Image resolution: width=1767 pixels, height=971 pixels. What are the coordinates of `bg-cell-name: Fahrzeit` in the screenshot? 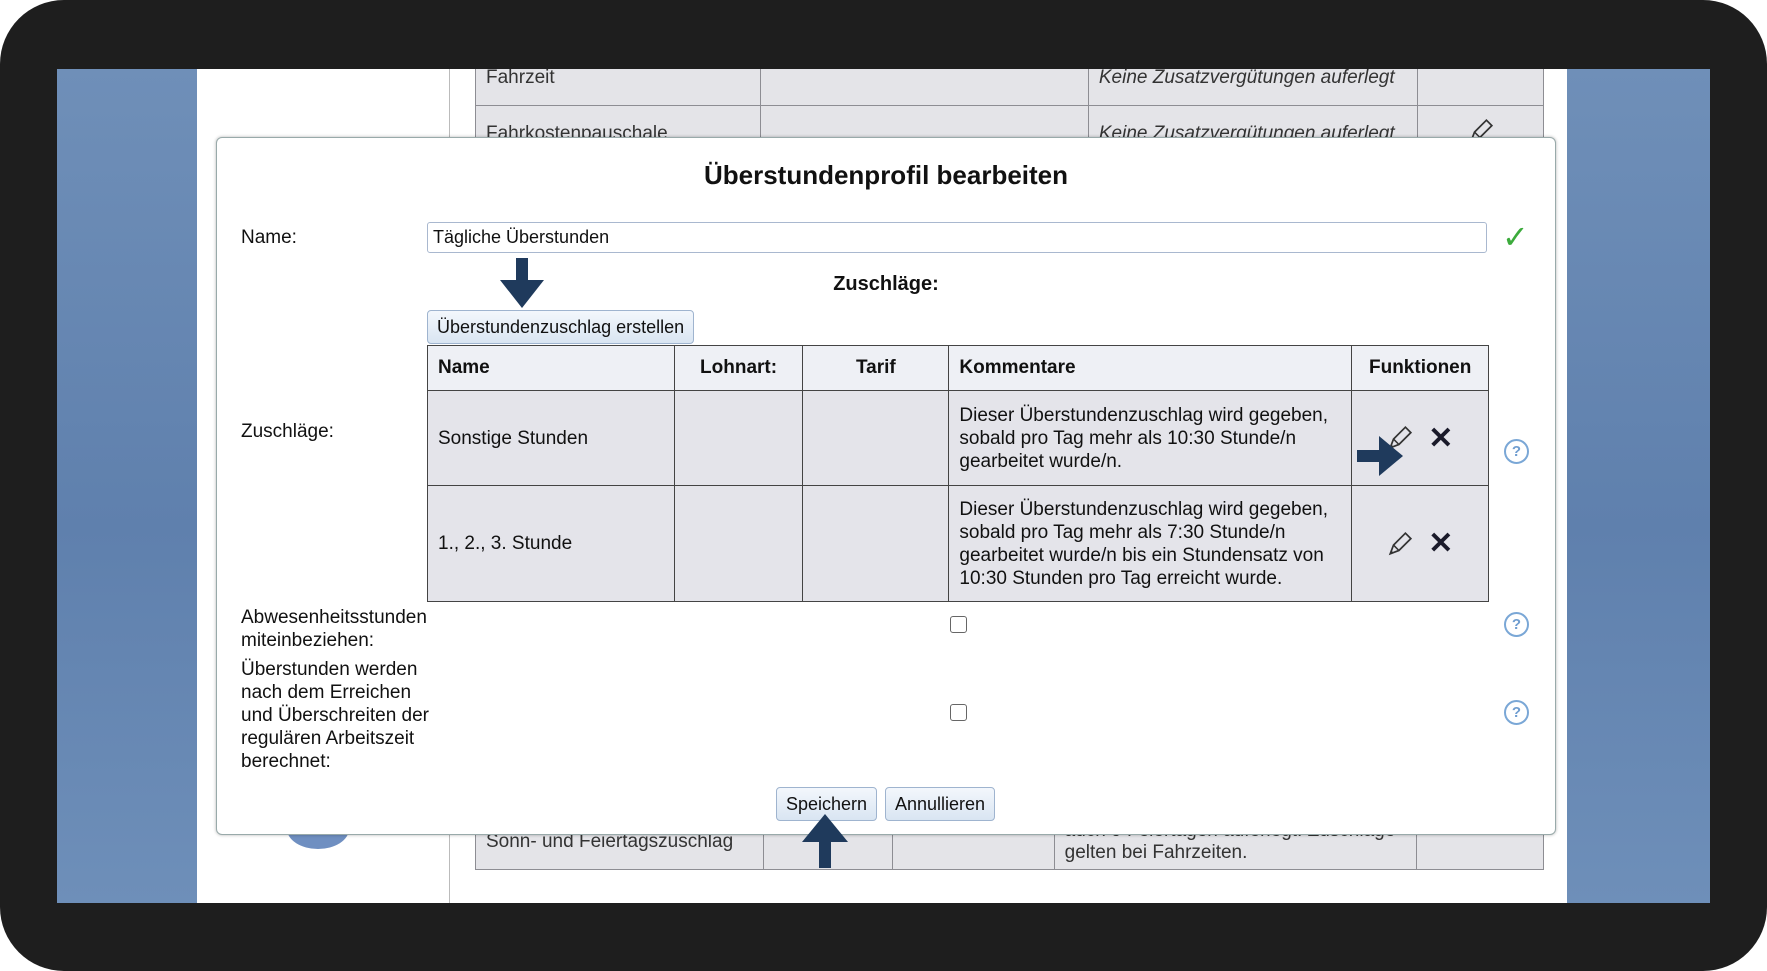 It's located at (618, 87).